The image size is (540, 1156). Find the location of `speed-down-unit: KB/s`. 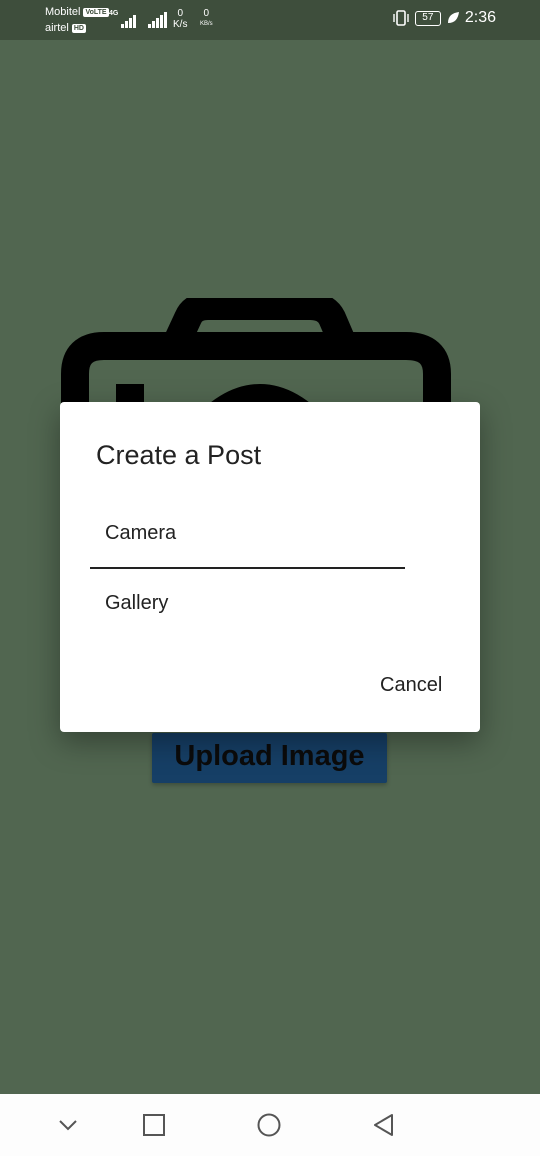

speed-down-unit: KB/s is located at coordinates (206, 24).